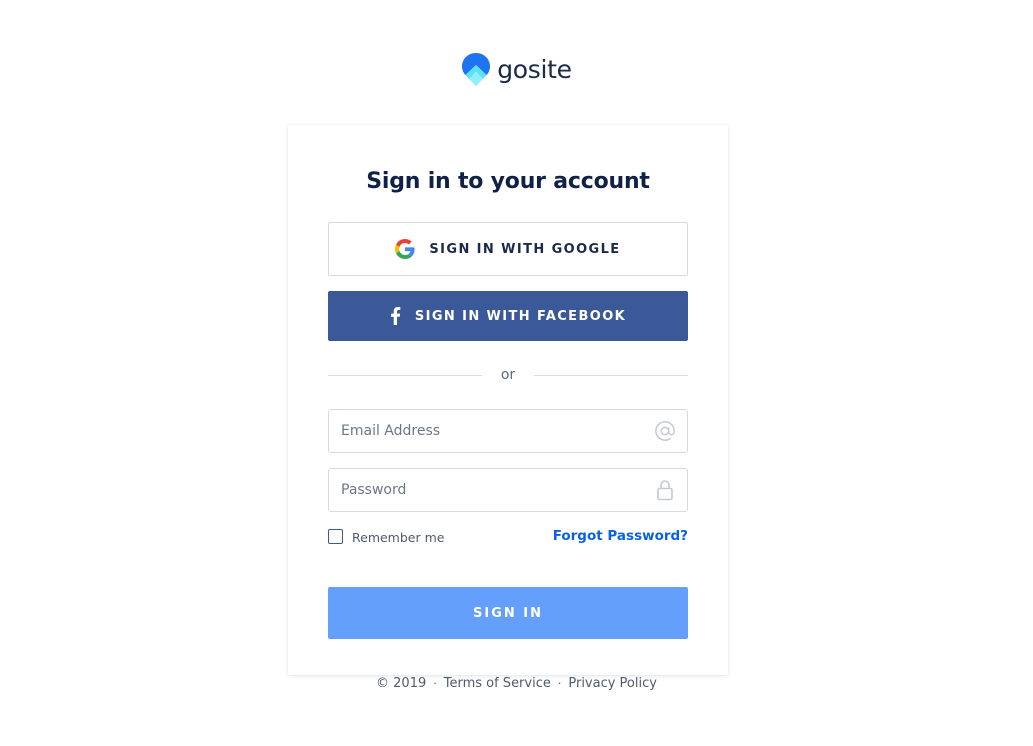  I want to click on password-field, so click(508, 490).